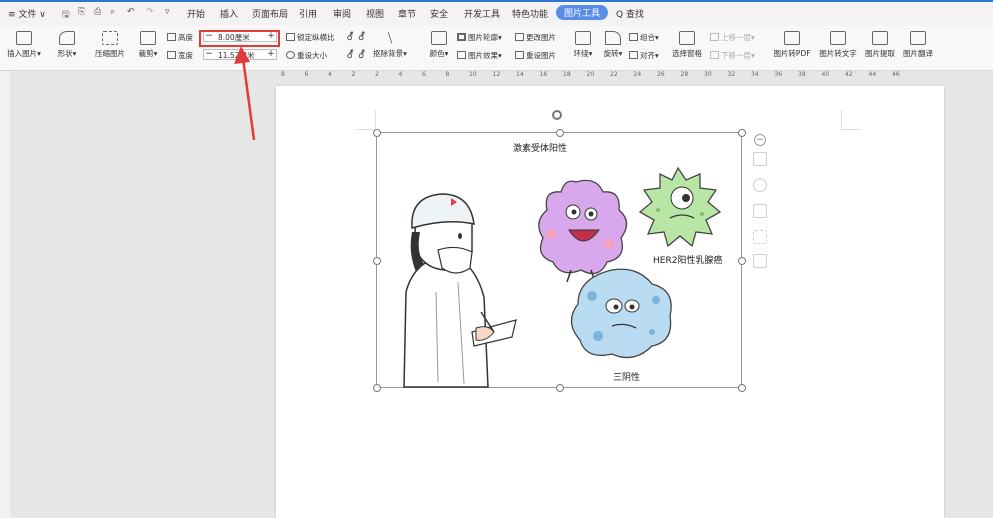  Describe the element at coordinates (131, 12) in the screenshot. I see `undo-icon: ↶` at that location.